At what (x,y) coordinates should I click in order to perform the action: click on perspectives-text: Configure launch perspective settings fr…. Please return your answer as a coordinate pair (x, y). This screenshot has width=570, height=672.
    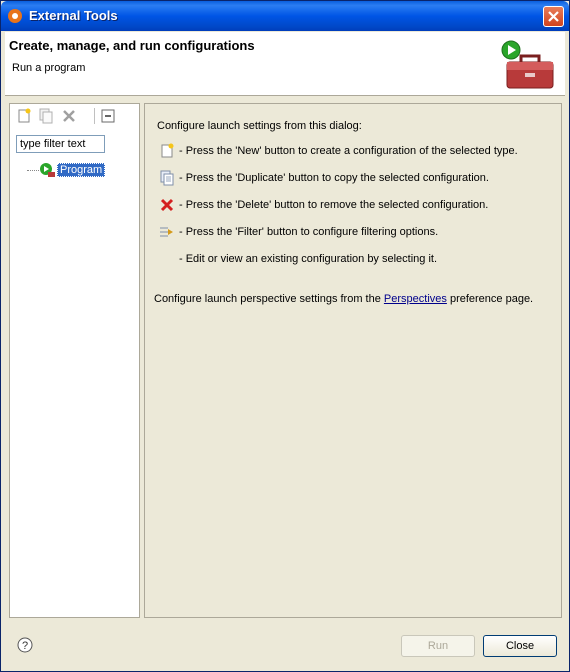
    Looking at the image, I should click on (343, 299).